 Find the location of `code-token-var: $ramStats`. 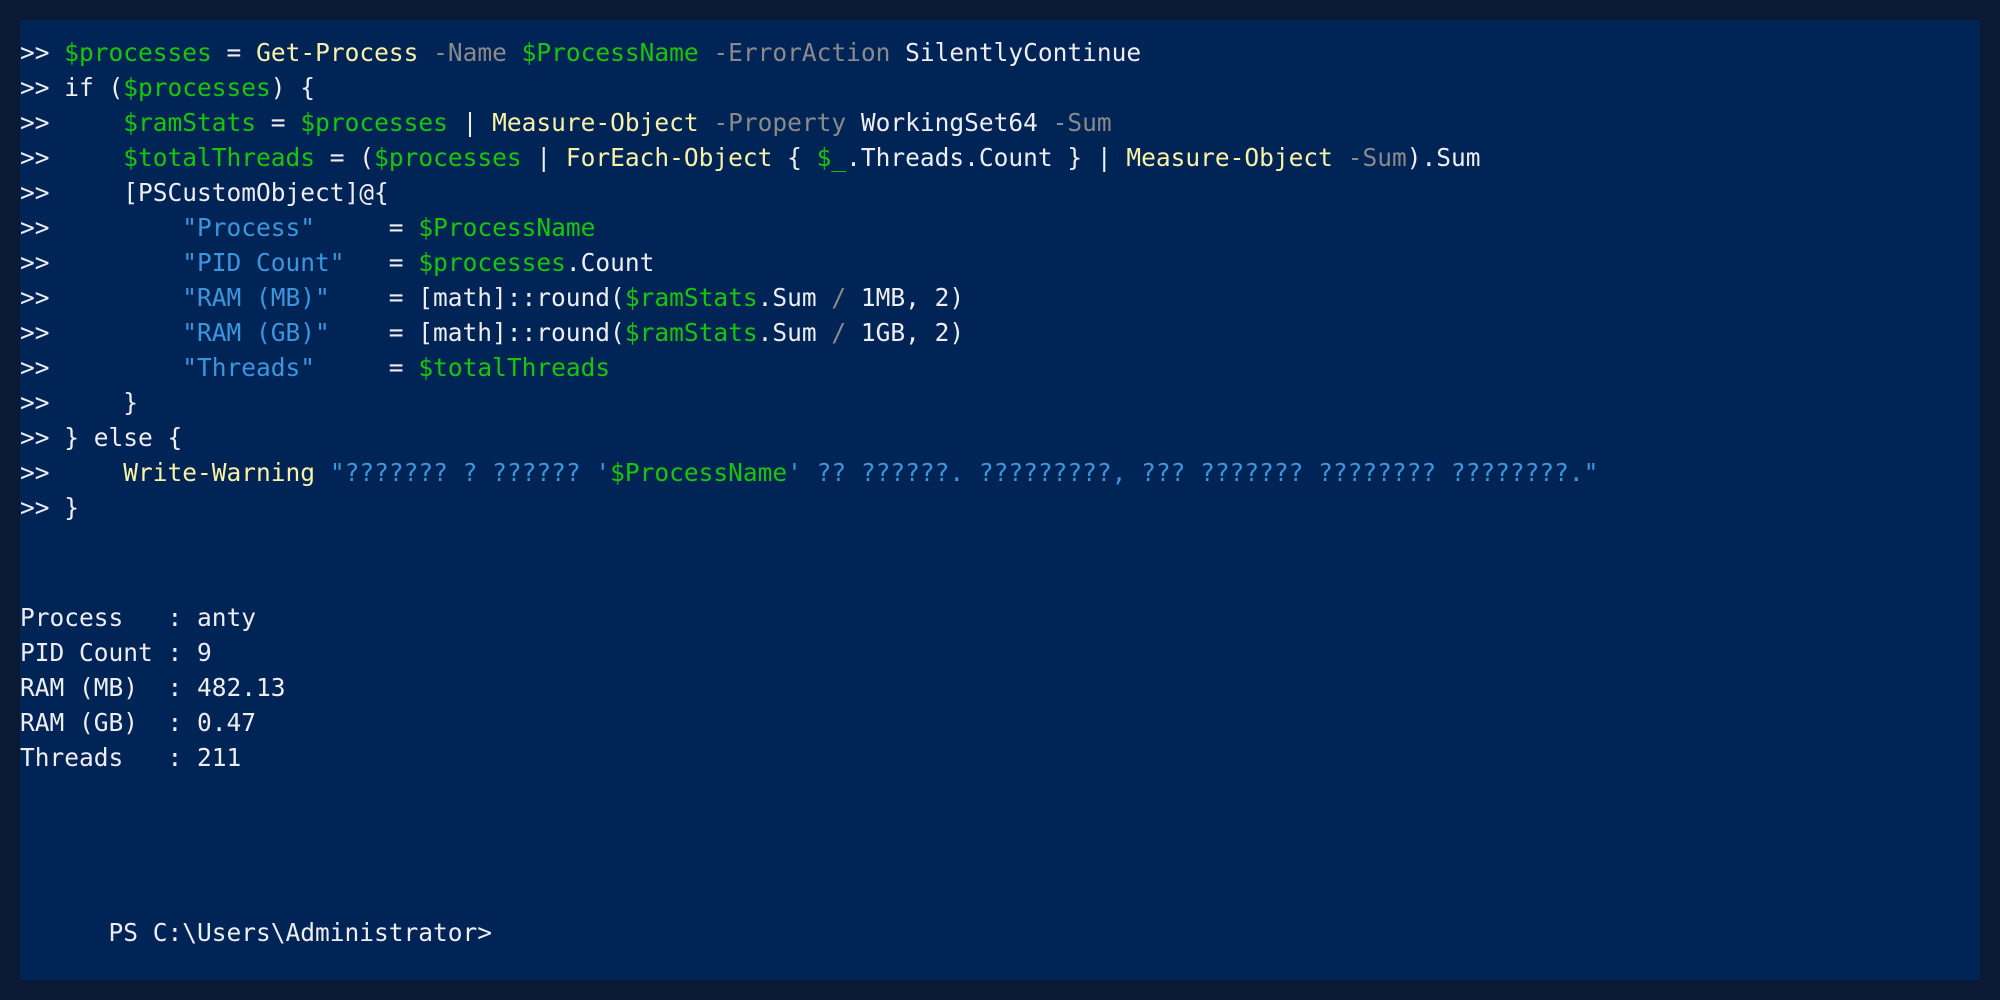

code-token-var: $ramStats is located at coordinates (691, 332).